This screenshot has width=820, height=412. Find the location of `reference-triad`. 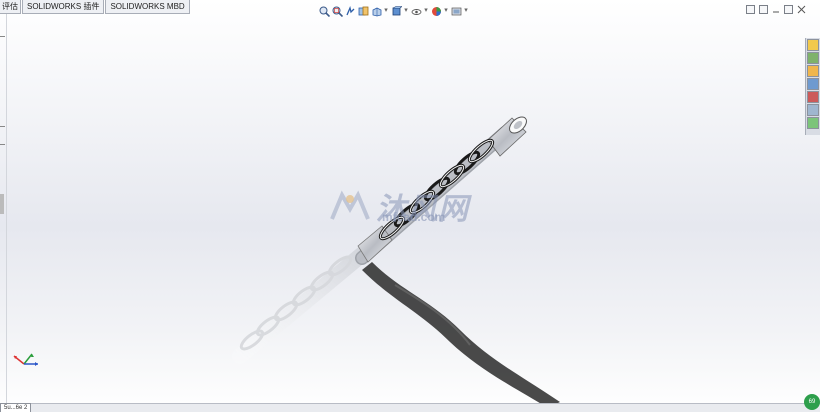

reference-triad is located at coordinates (27, 362).